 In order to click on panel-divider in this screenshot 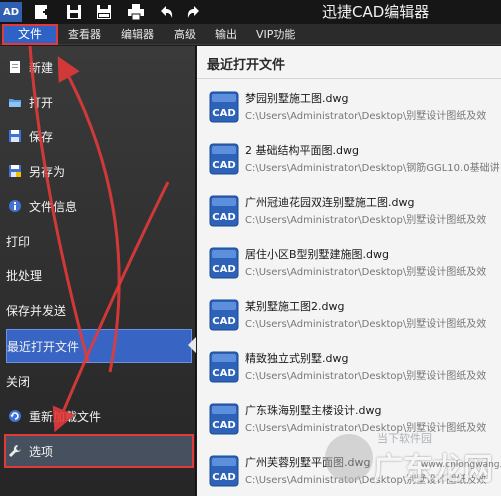, I will do `click(349, 78)`.